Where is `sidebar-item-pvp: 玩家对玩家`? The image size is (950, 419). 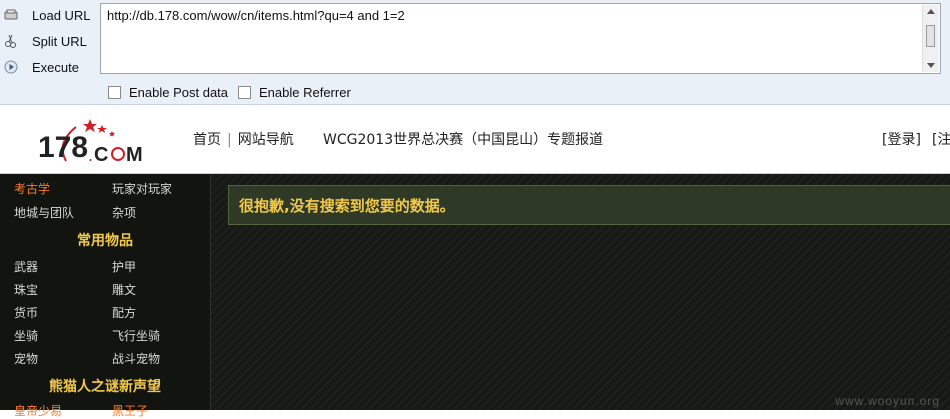
sidebar-item-pvp: 玩家对玩家 is located at coordinates (142, 188).